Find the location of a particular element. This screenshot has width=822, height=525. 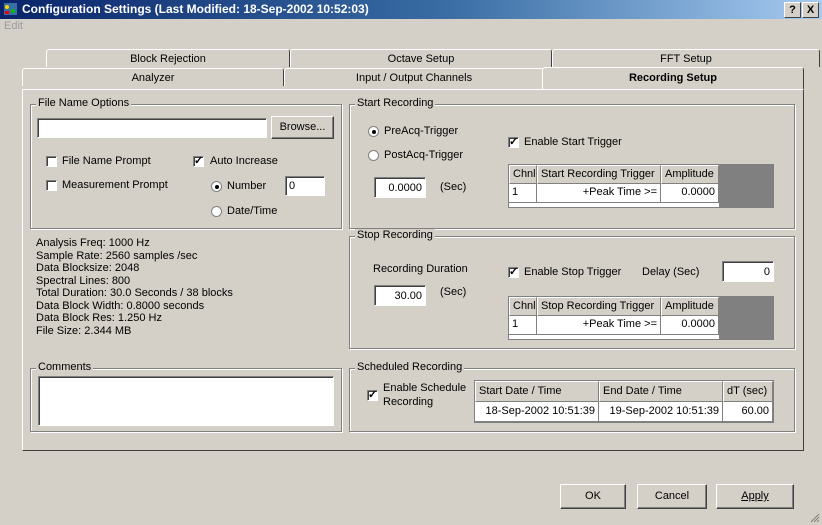

enable-stop-trigger-checkbox: ✓ is located at coordinates (513, 272).